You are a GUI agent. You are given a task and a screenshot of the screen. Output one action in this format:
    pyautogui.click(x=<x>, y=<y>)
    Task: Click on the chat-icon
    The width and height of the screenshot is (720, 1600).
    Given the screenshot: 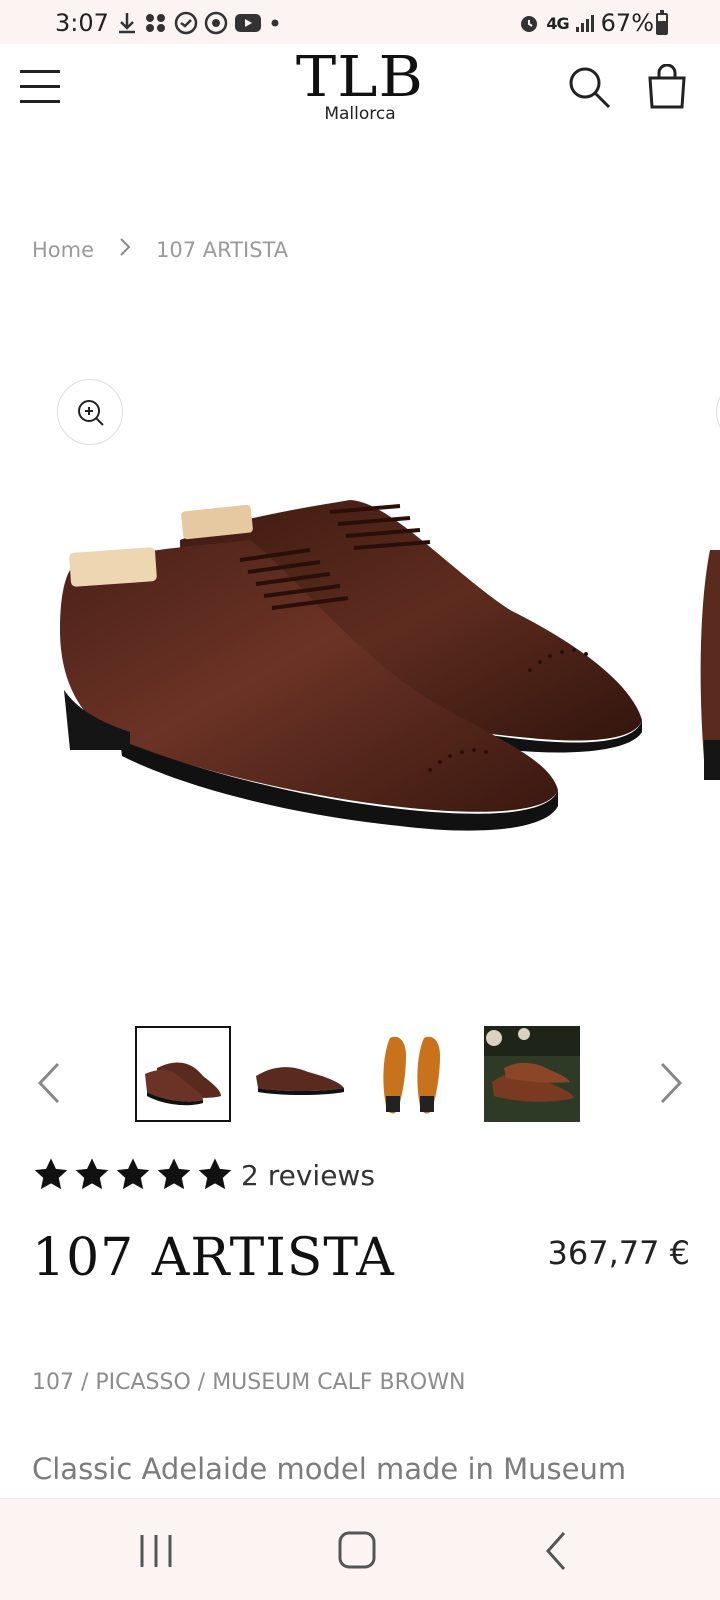 What is the action you would take?
    pyautogui.click(x=186, y=23)
    